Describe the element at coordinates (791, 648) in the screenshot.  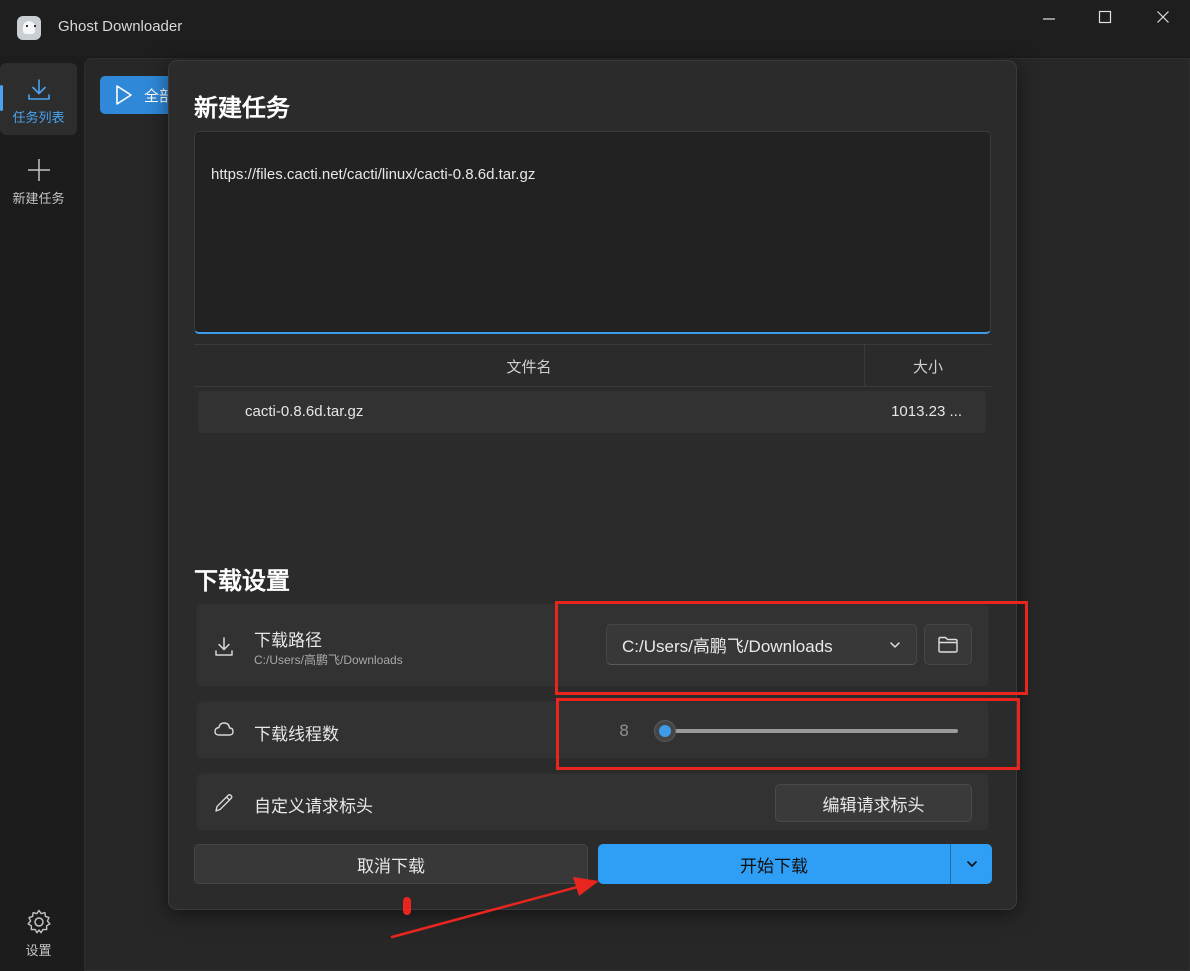
I see `annotation-box-path` at that location.